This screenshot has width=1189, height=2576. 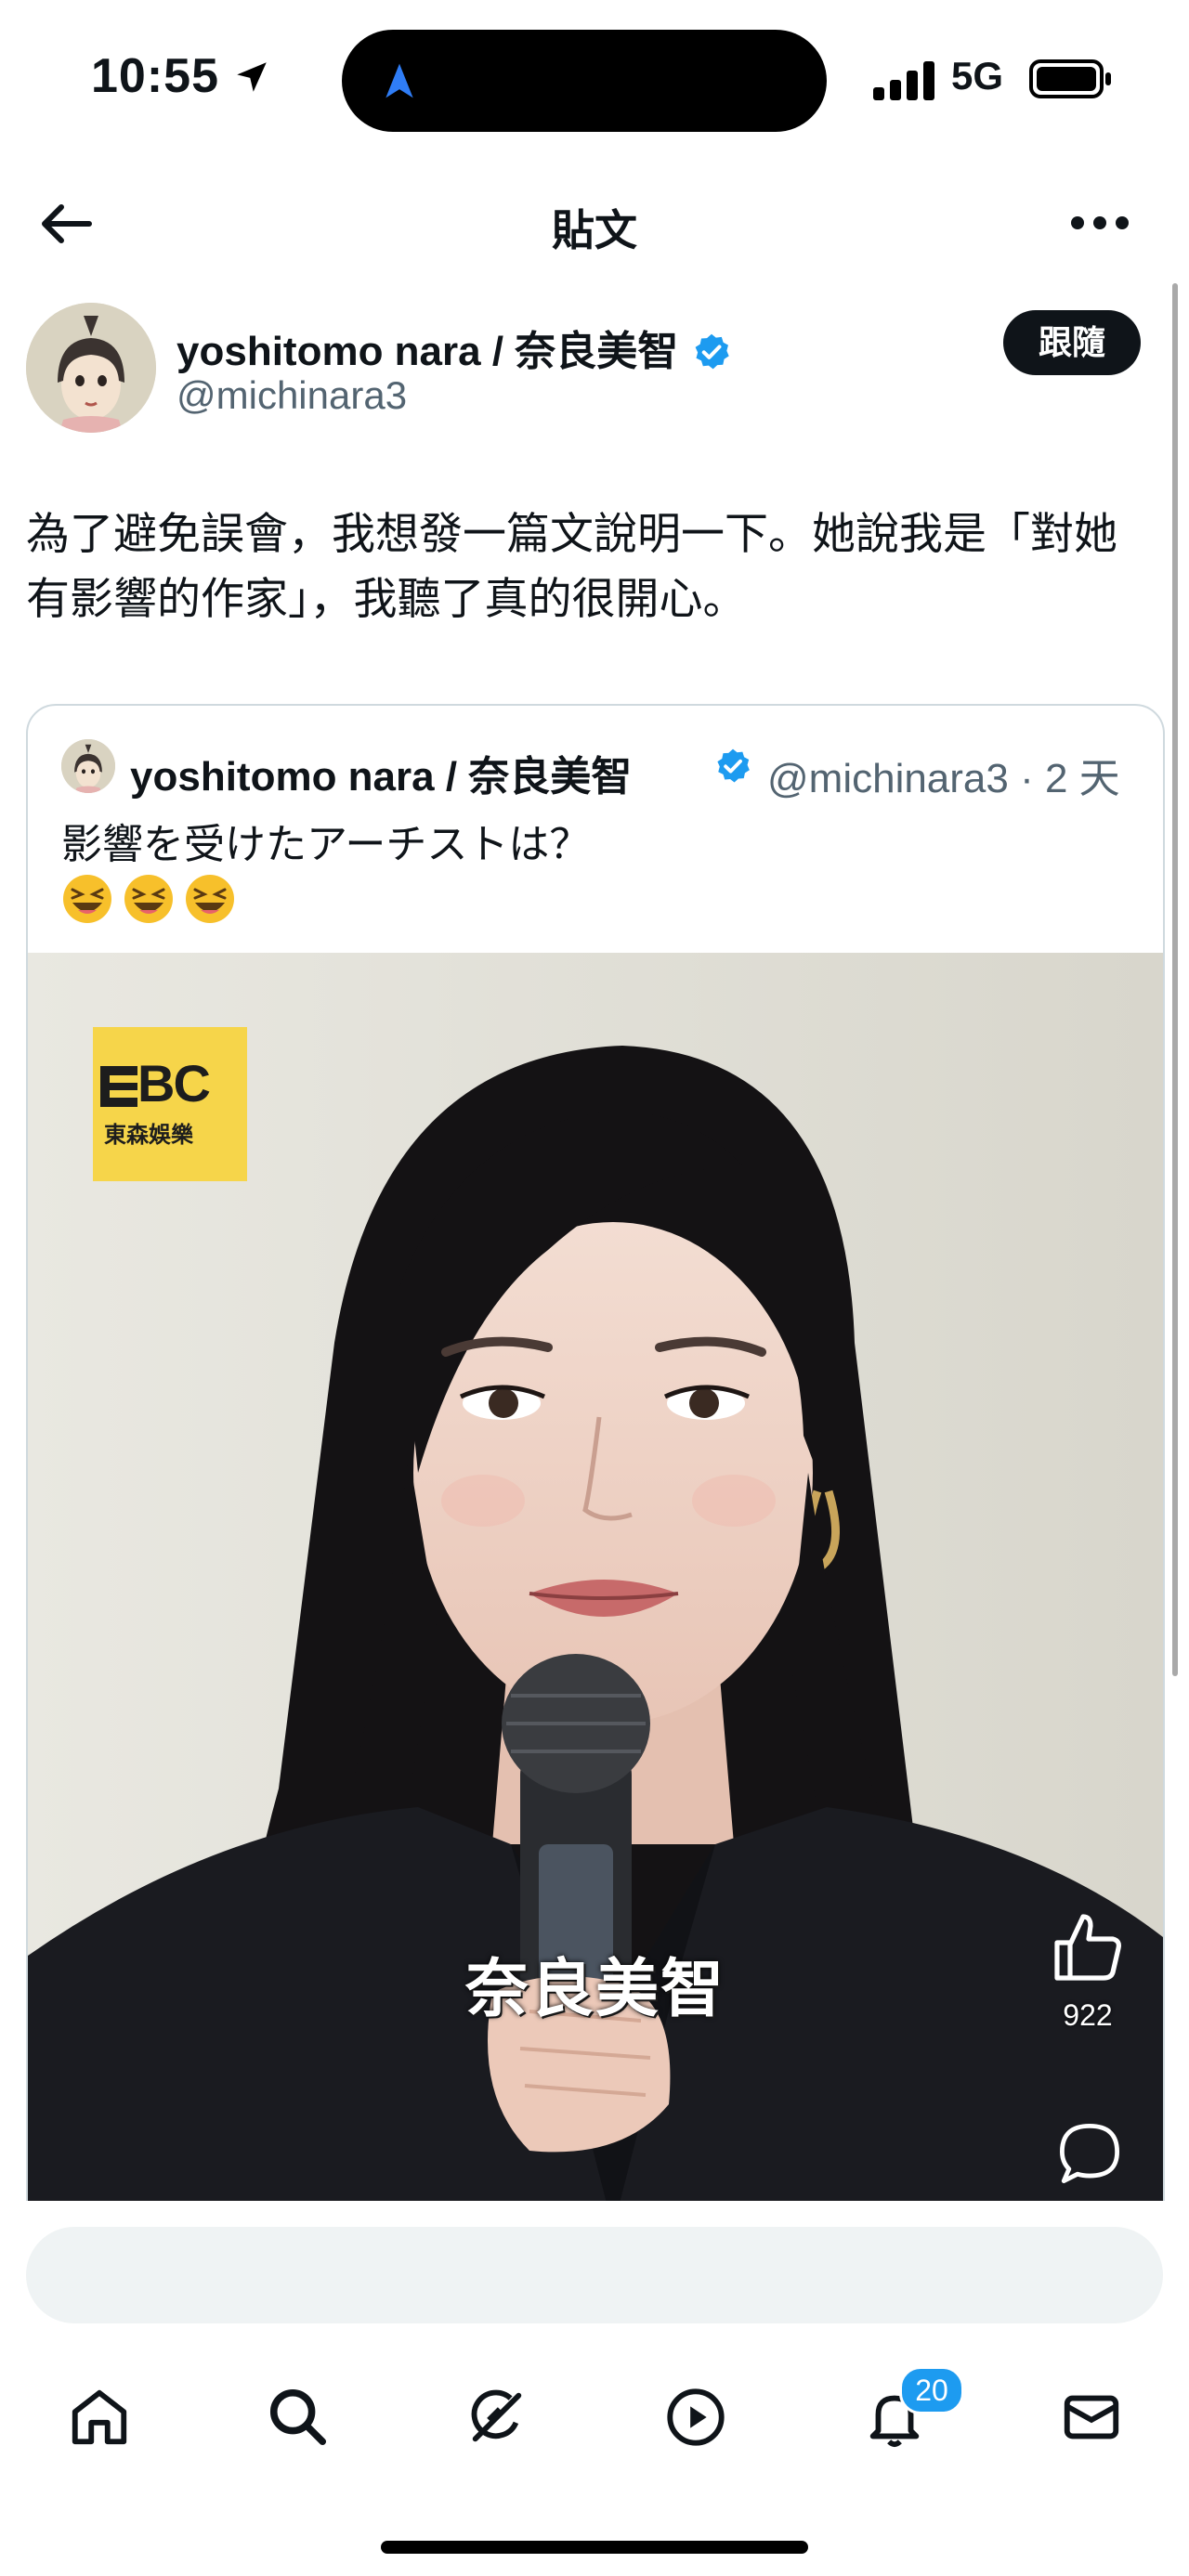 I want to click on location-arrow-icon, so click(x=252, y=77).